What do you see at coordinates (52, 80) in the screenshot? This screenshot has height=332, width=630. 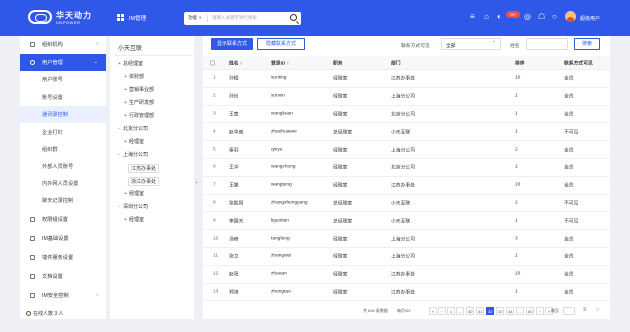 I see `sidebar-item-label: 用户账号` at bounding box center [52, 80].